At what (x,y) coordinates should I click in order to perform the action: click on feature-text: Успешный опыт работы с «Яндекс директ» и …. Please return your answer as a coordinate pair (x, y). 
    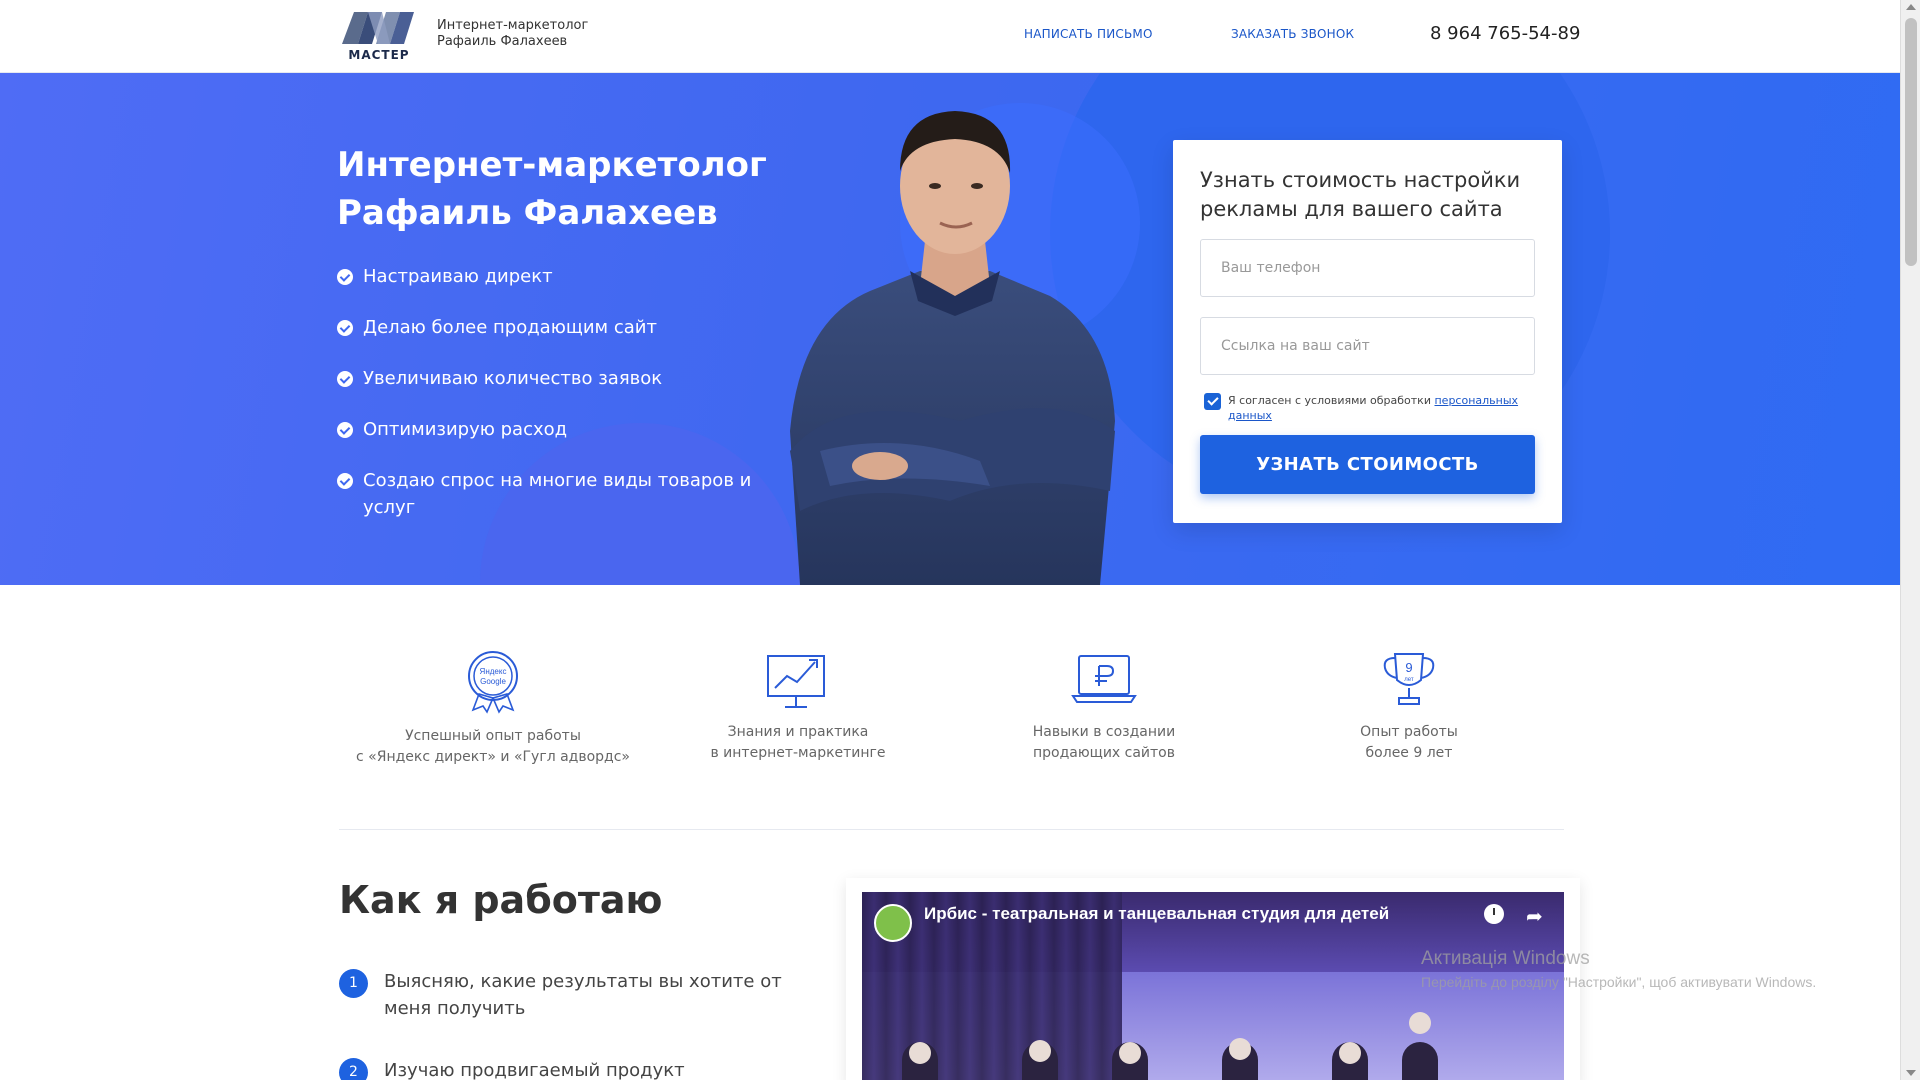
    Looking at the image, I should click on (493, 747).